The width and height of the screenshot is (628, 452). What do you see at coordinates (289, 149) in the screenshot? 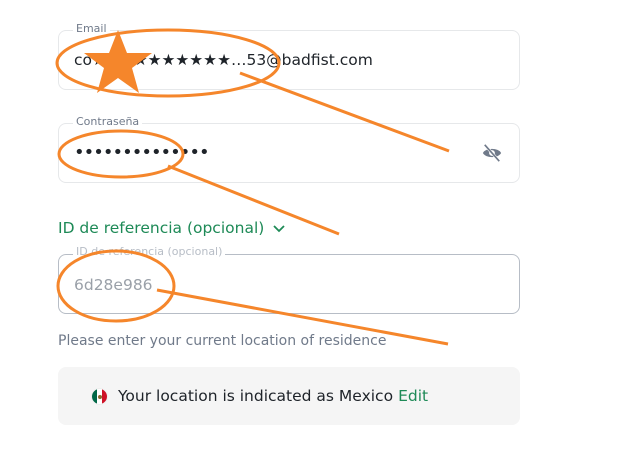
I see `password-field: Contraseña ••••••••••••••` at bounding box center [289, 149].